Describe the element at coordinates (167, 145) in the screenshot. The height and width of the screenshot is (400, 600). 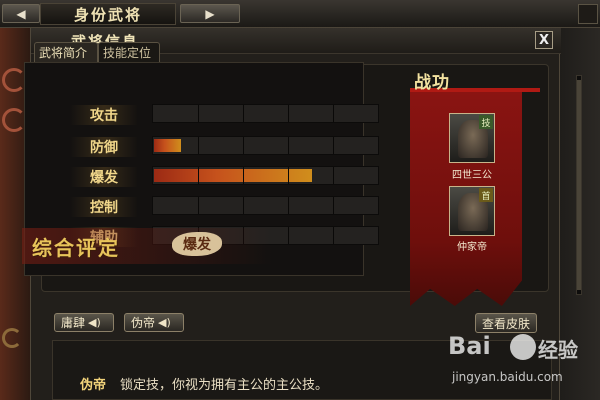
I see `stat-fill` at that location.